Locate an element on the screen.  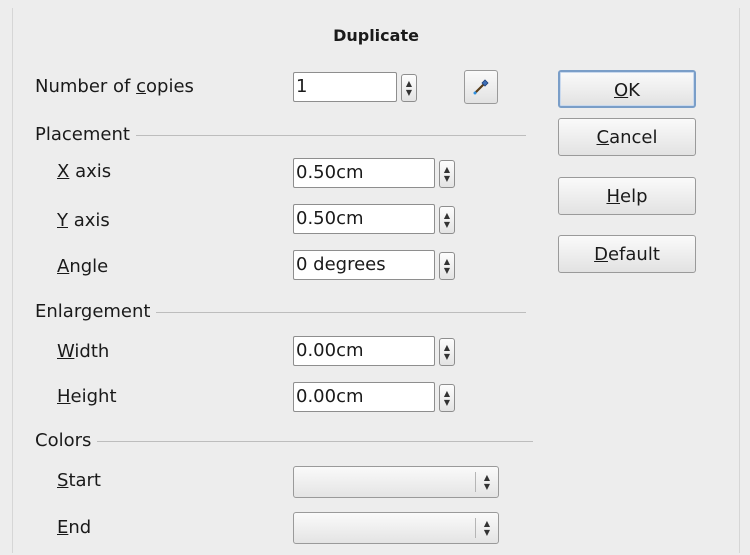
enlargement-divider is located at coordinates (341, 312).